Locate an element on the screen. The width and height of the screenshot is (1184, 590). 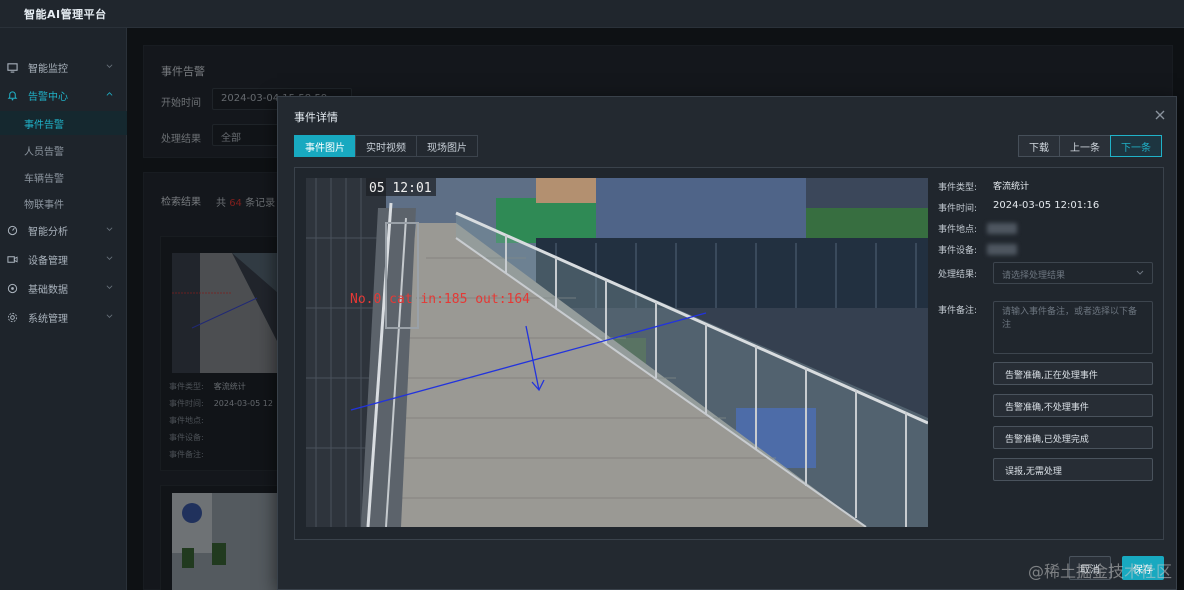
detail-type-label: 事件类型: is located at coordinates (958, 188).